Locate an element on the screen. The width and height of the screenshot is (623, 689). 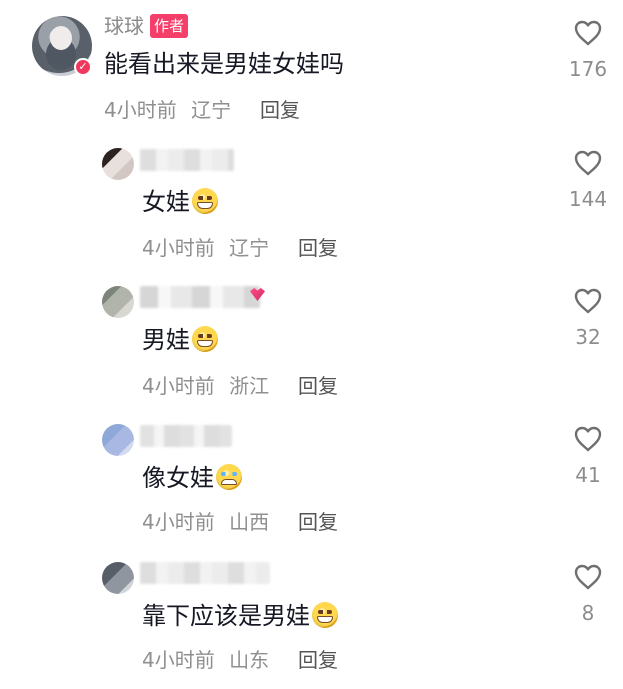
comment-text: 像女娃 is located at coordinates (192, 478).